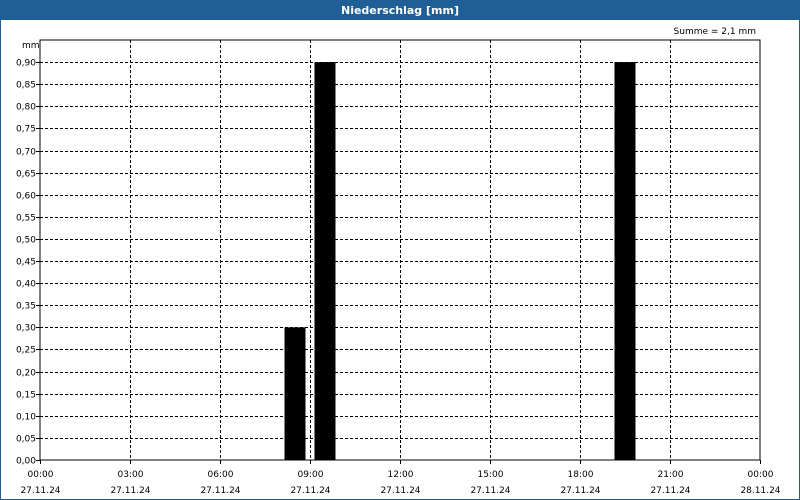 Image resolution: width=800 pixels, height=500 pixels. Describe the element at coordinates (26, 86) in the screenshot. I see `y-tick-label: 0,85` at that location.